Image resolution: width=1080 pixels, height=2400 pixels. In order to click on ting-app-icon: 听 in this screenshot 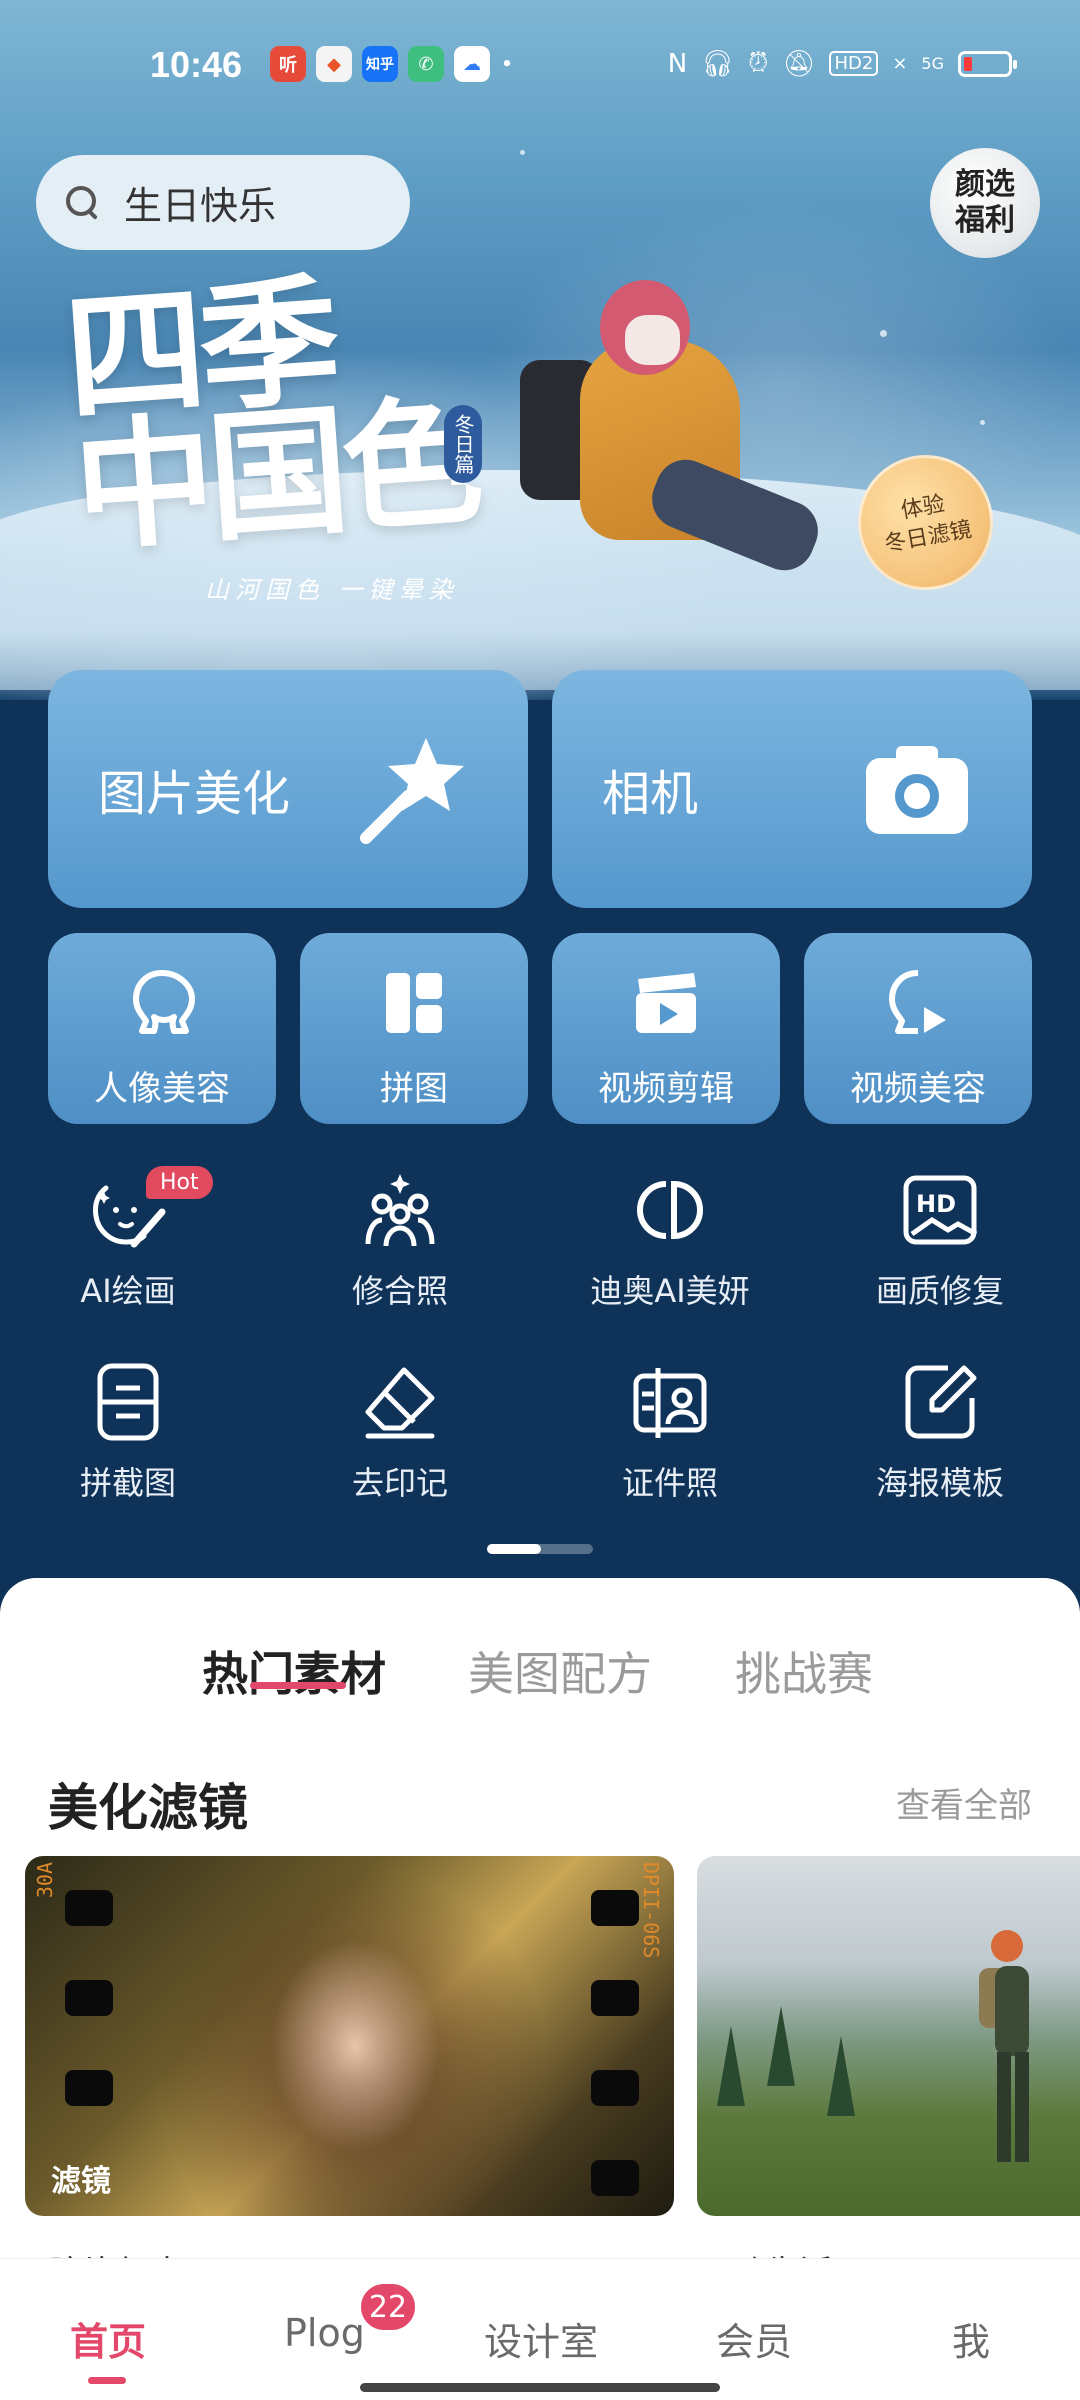, I will do `click(288, 64)`.